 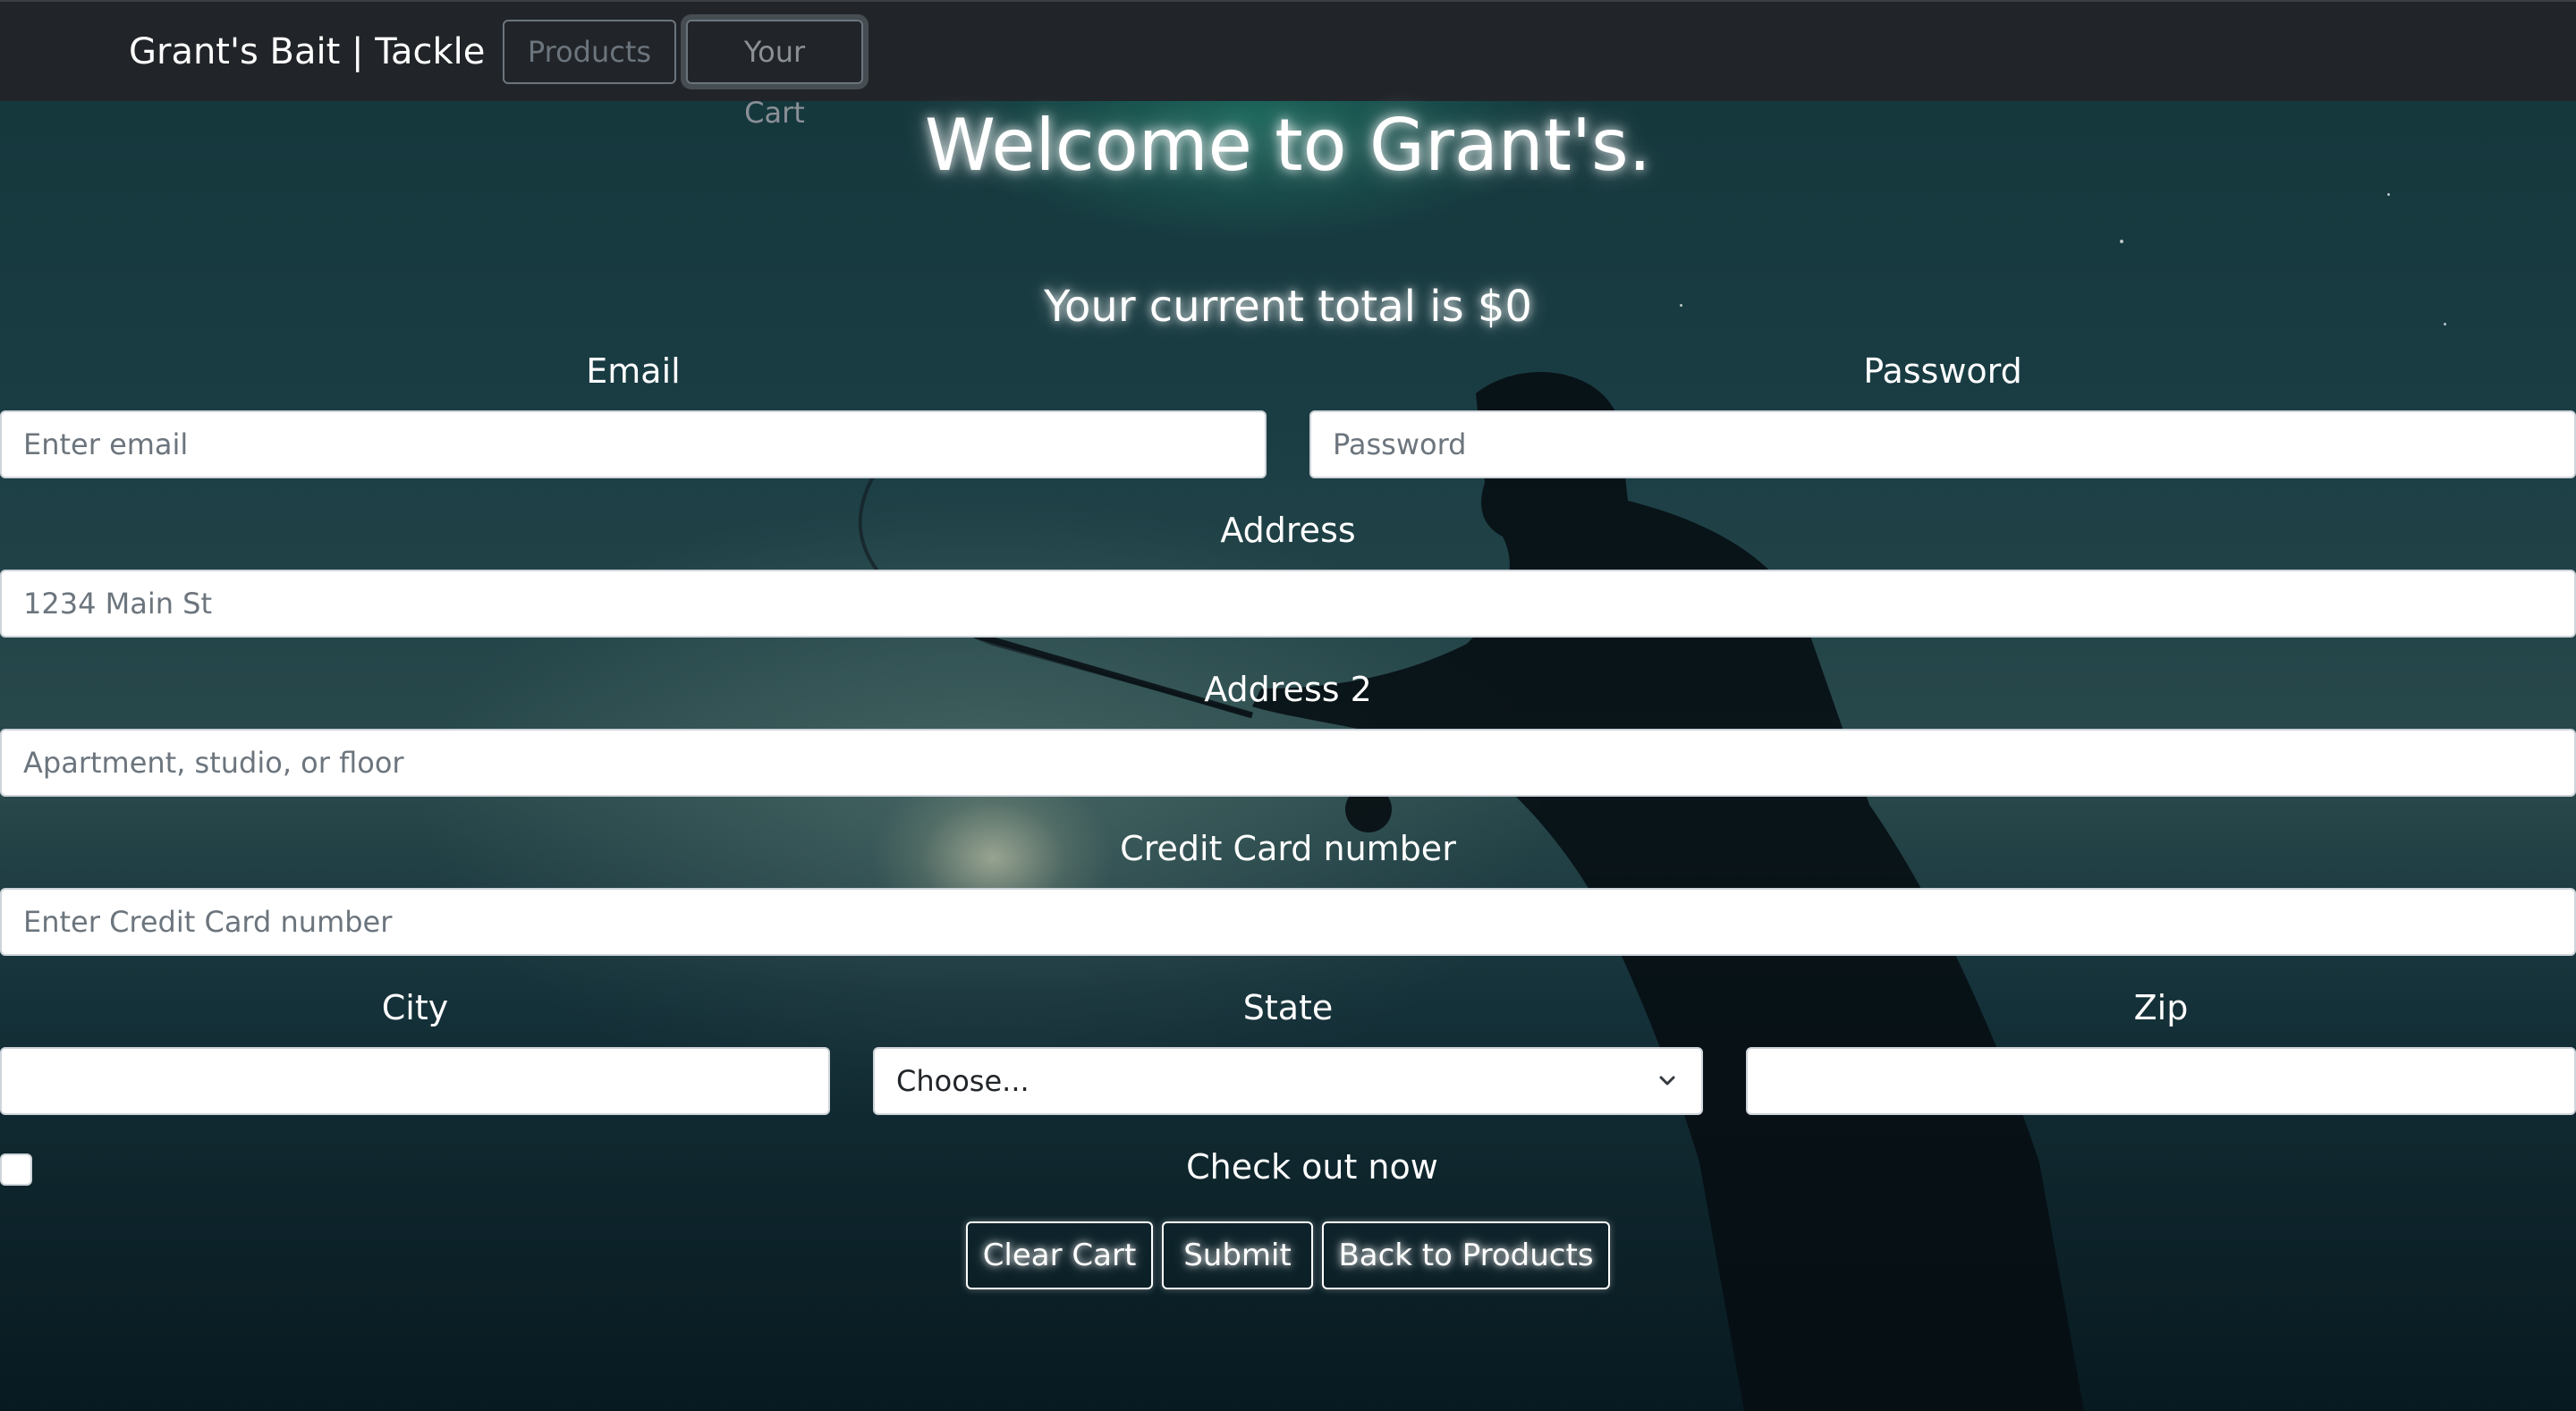 I want to click on email-label: Email, so click(x=633, y=371).